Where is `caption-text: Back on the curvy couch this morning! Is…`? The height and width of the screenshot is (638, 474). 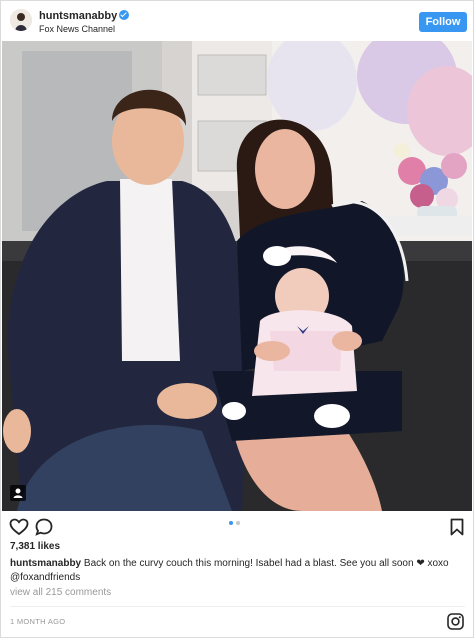
caption-text: Back on the curvy couch this morning! Is… is located at coordinates (266, 563).